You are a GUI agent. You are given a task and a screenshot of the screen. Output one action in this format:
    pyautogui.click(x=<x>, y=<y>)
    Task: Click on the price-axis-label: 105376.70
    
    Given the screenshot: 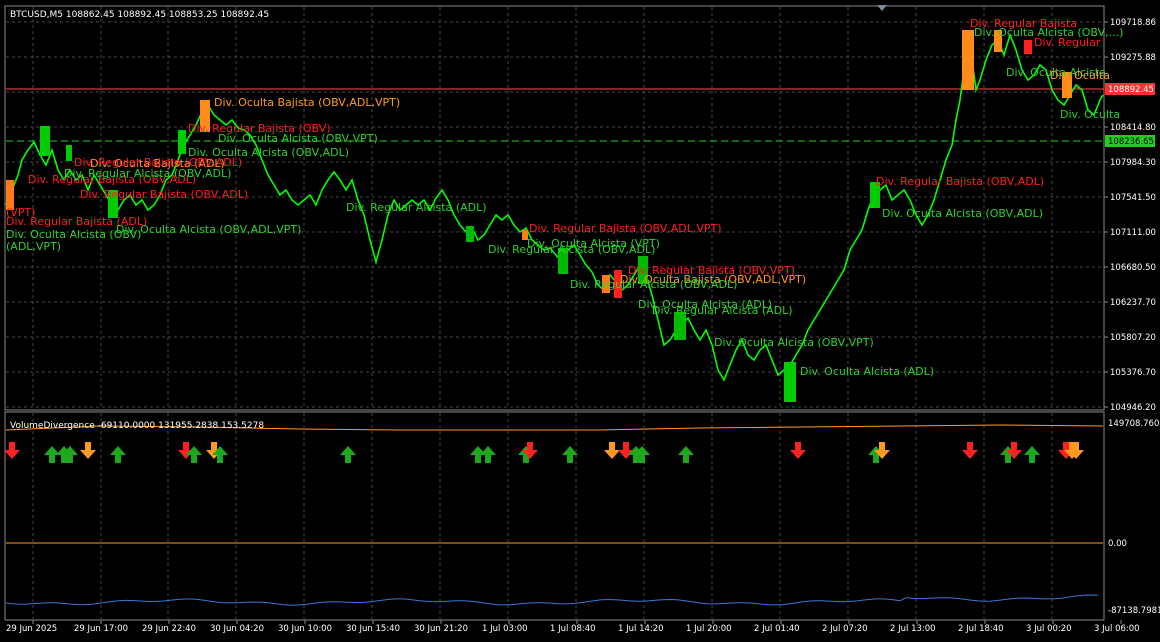 What is the action you would take?
    pyautogui.click(x=1133, y=373)
    